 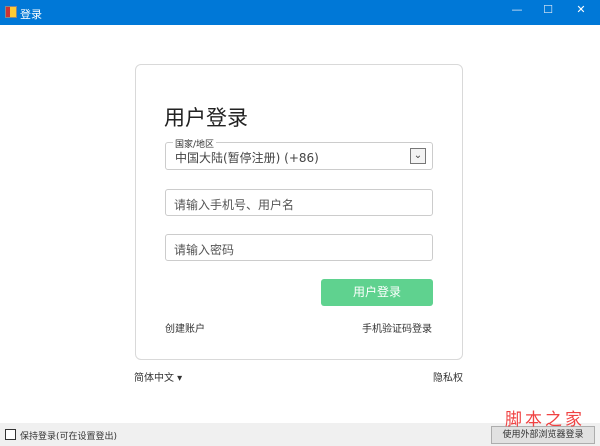 What do you see at coordinates (185, 327) in the screenshot?
I see `create-account-link: 创建账户` at bounding box center [185, 327].